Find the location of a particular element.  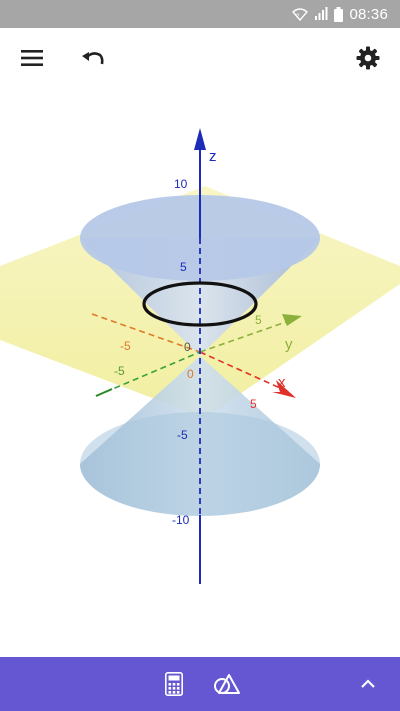

tools-icon is located at coordinates (227, 684).